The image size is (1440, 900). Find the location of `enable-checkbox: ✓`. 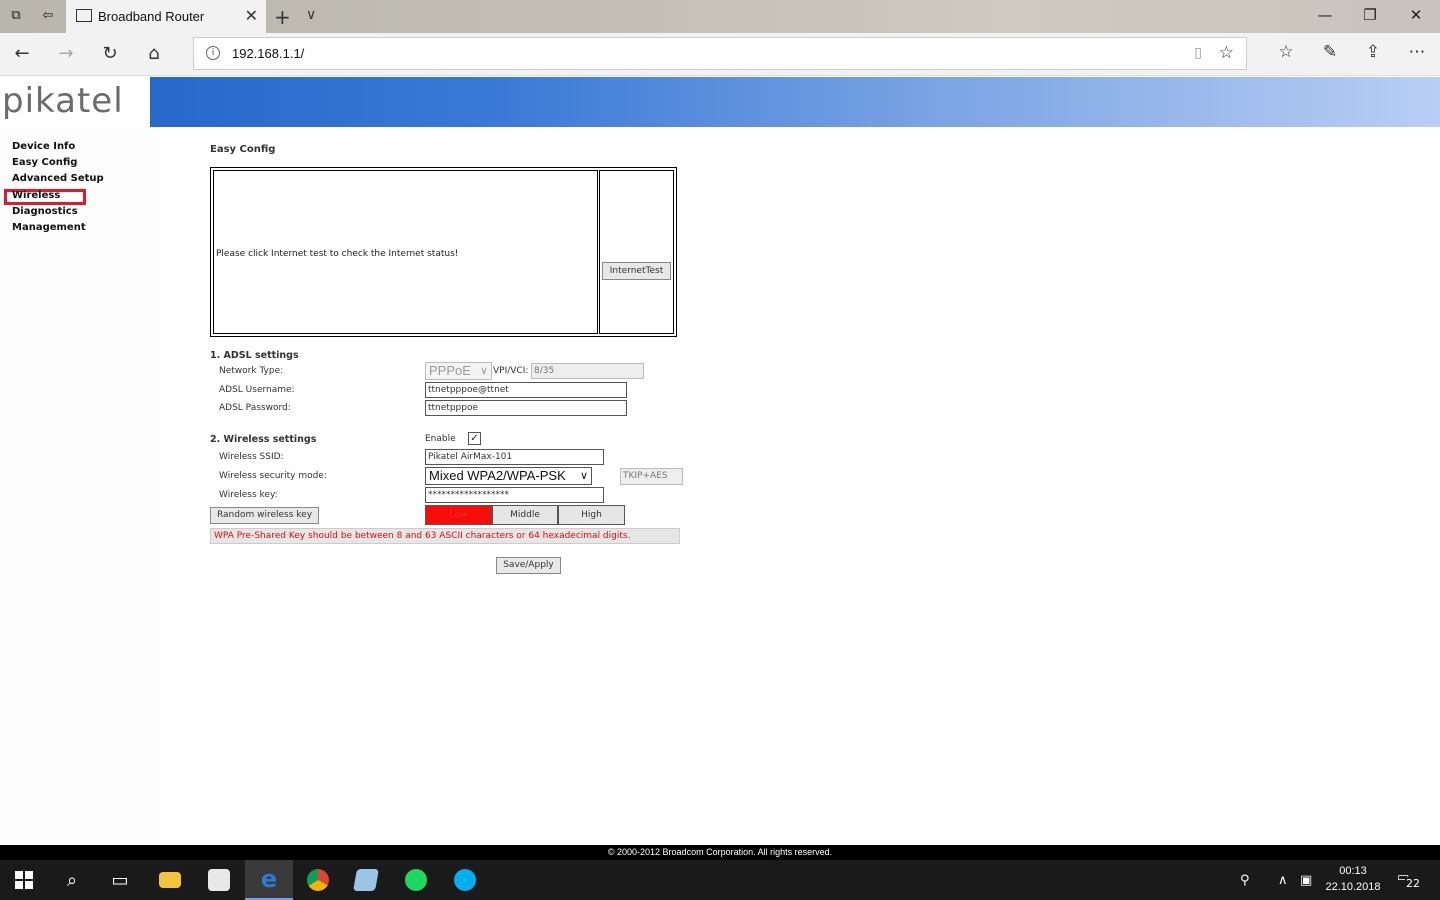

enable-checkbox: ✓ is located at coordinates (474, 438).